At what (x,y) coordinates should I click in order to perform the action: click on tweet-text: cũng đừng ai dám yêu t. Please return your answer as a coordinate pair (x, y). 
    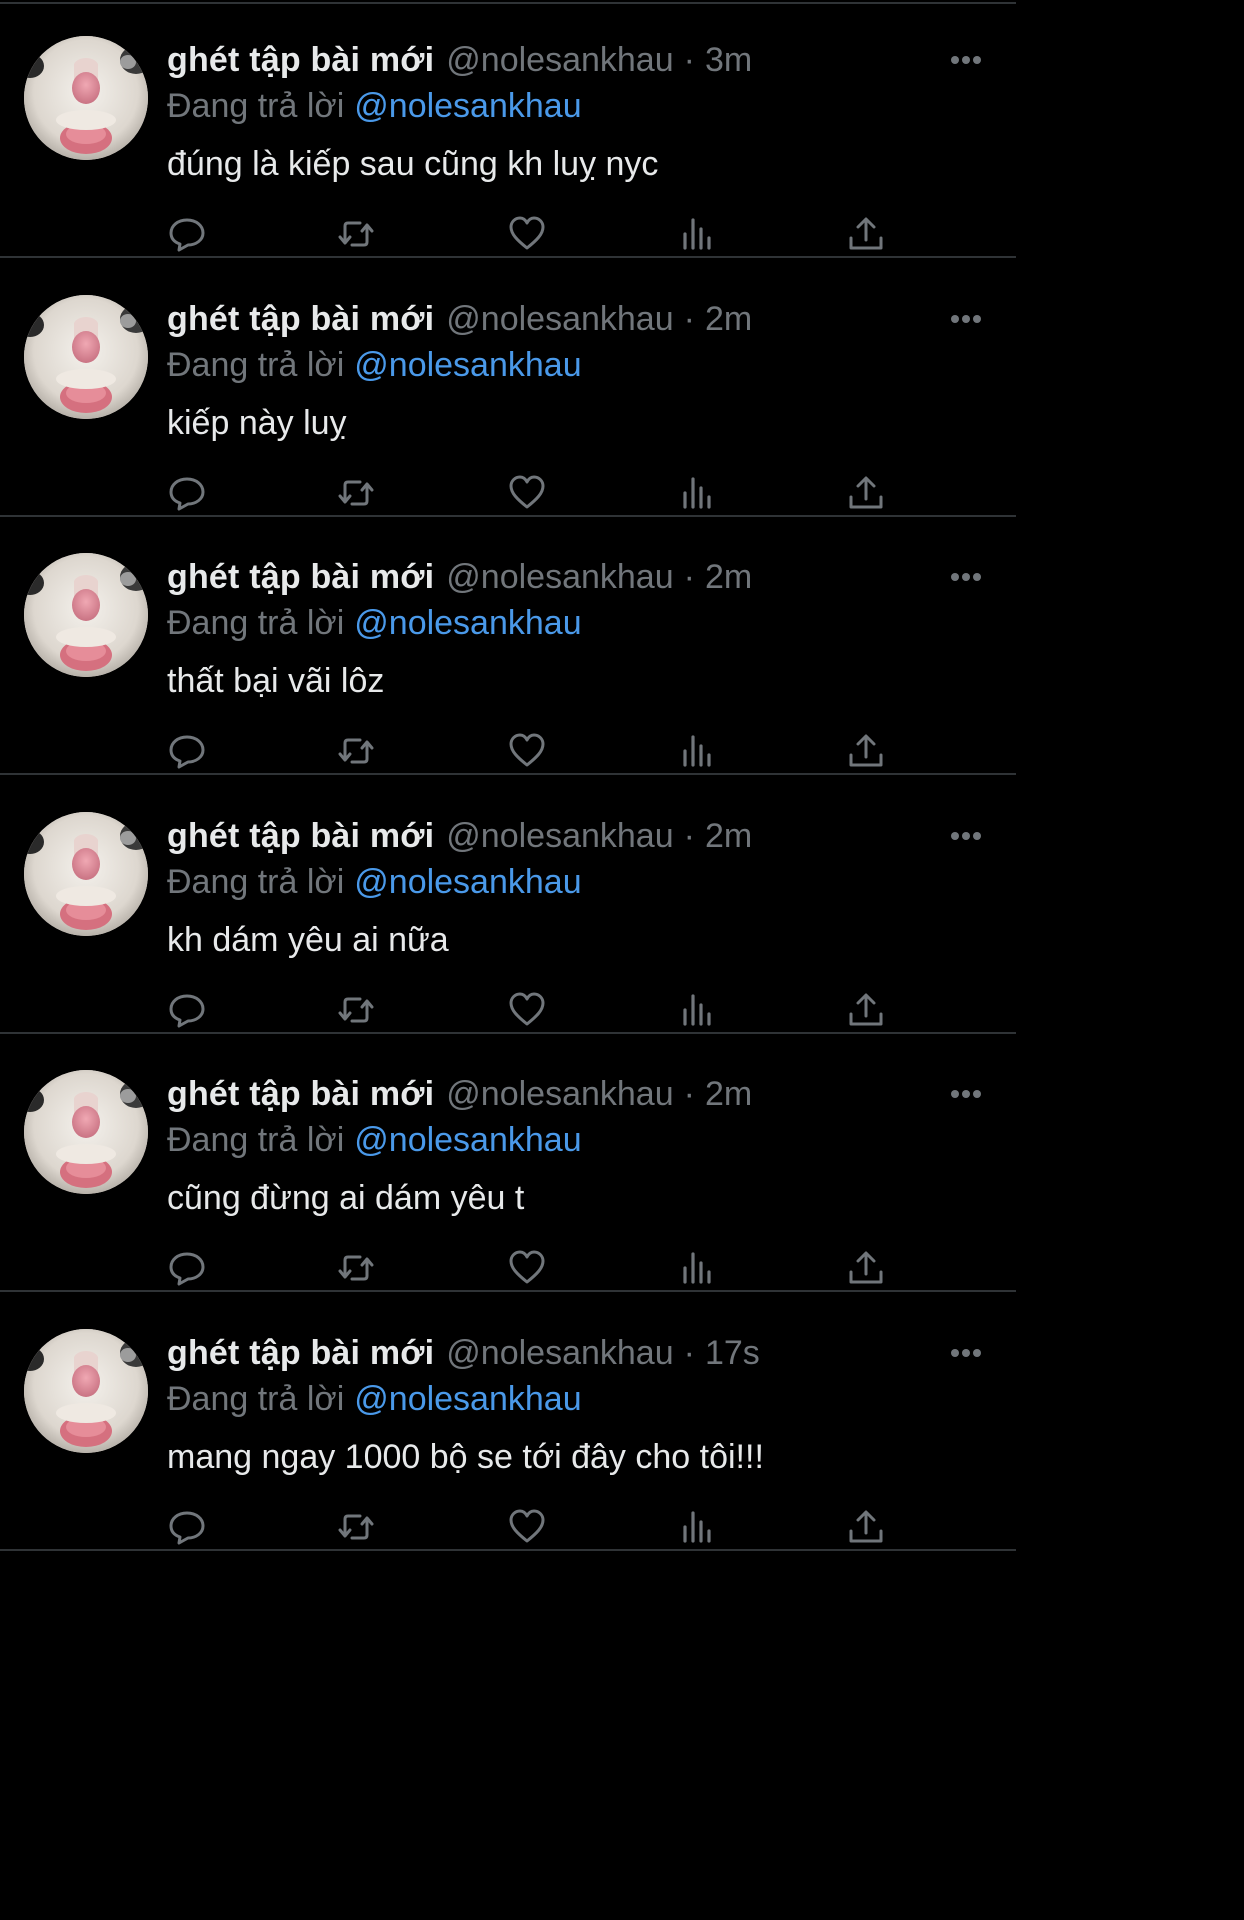
    Looking at the image, I should click on (346, 1198).